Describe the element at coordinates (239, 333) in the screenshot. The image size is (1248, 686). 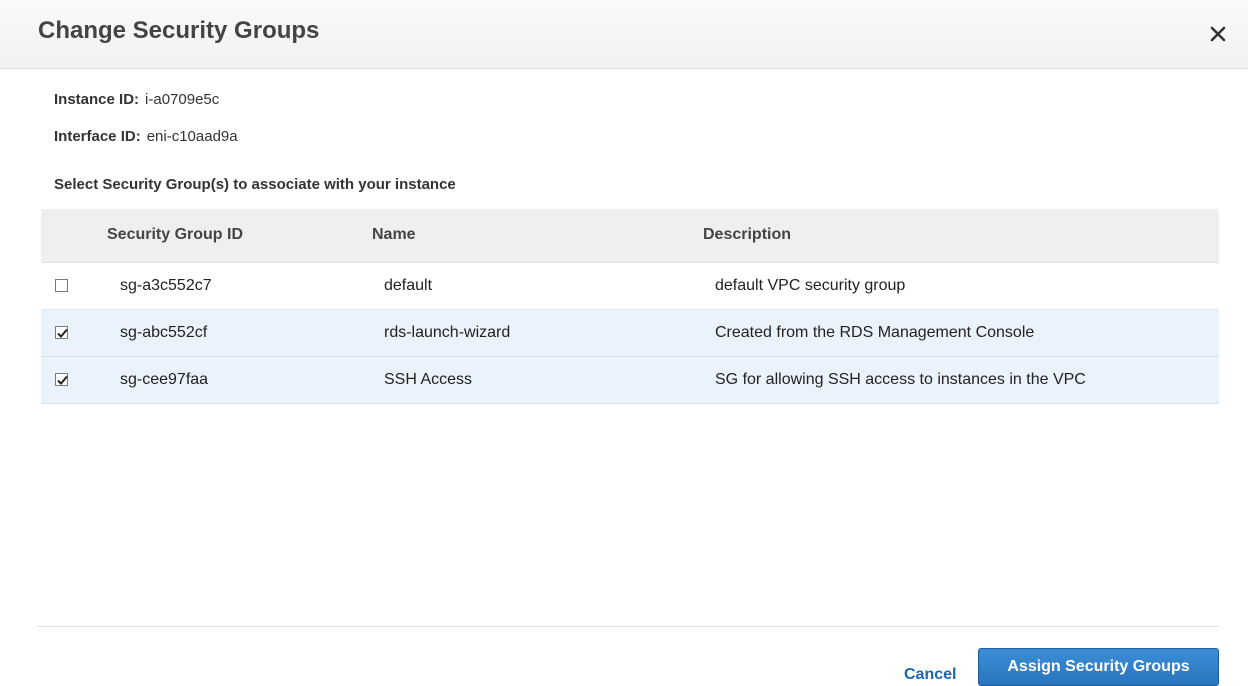
I see `security-group-id-cell: sg-abc552cf` at that location.